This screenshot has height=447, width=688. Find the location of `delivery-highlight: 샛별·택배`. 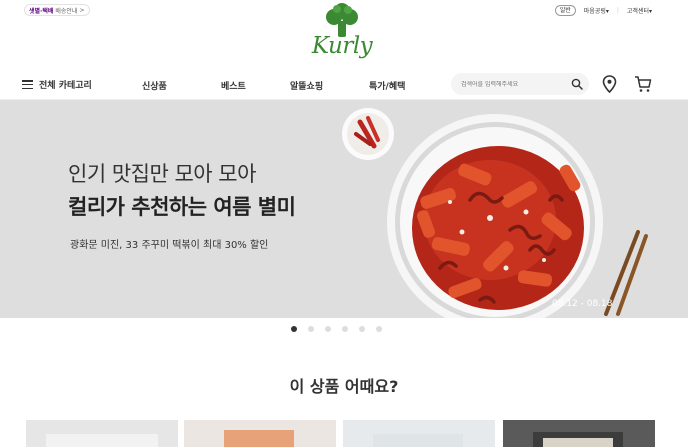

delivery-highlight: 샛별·택배 is located at coordinates (41, 11).